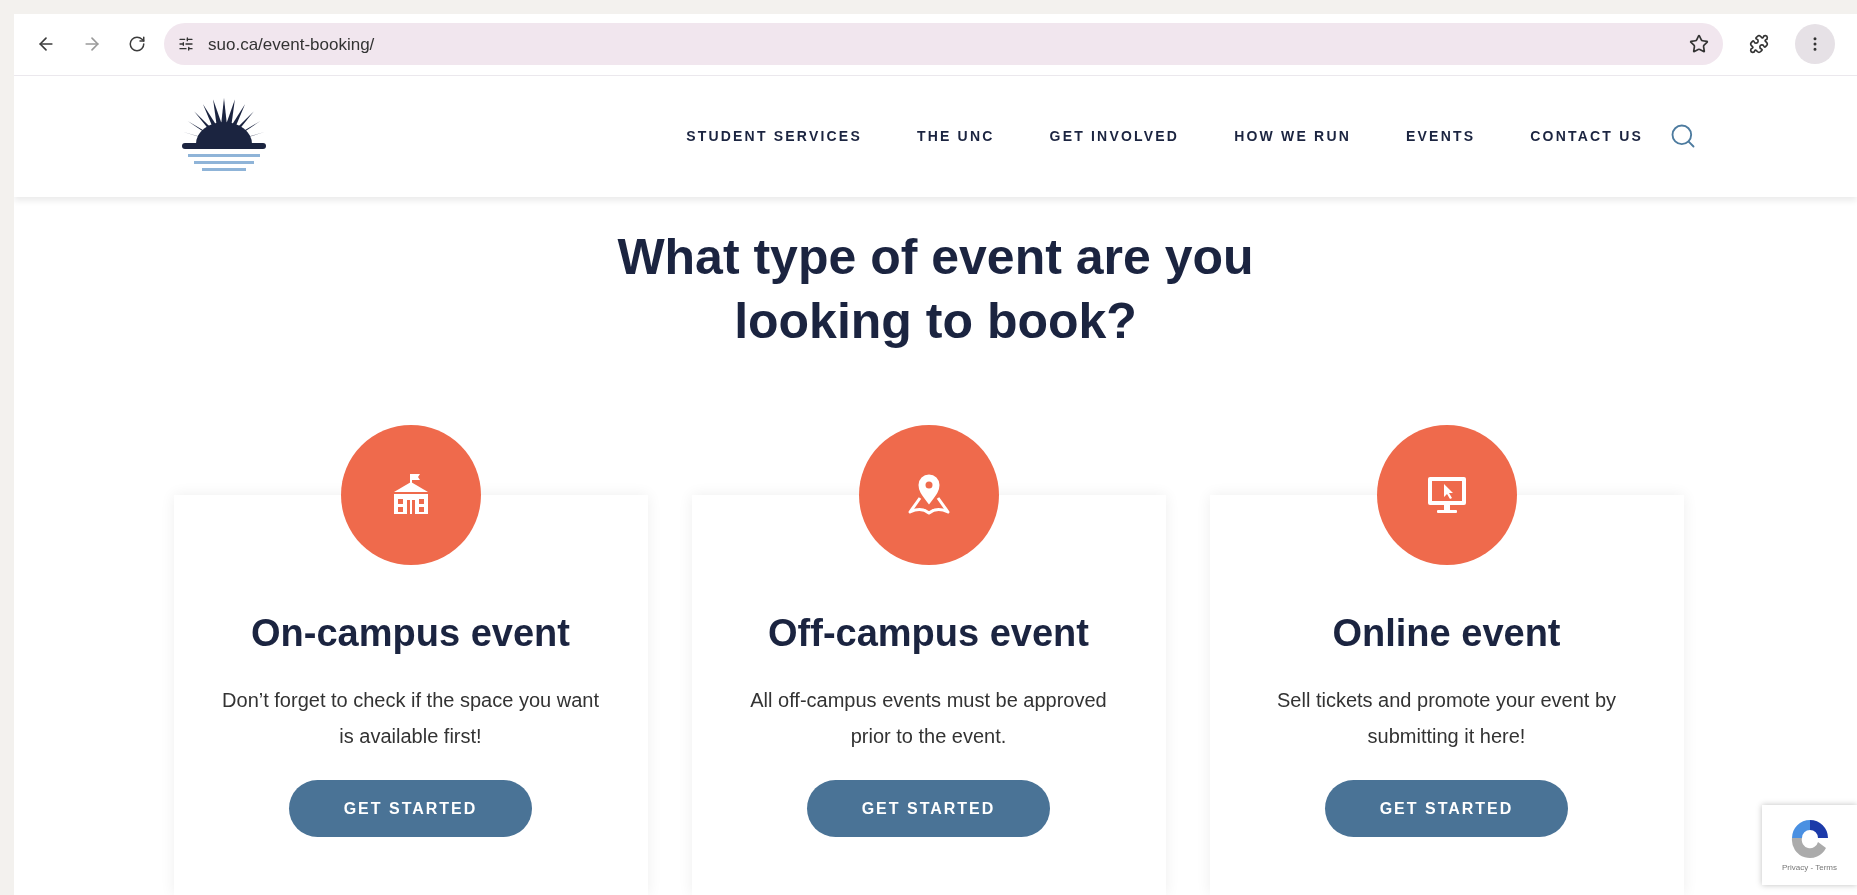 Image resolution: width=1857 pixels, height=895 pixels. Describe the element at coordinates (1446, 633) in the screenshot. I see `card-title: Online event` at that location.